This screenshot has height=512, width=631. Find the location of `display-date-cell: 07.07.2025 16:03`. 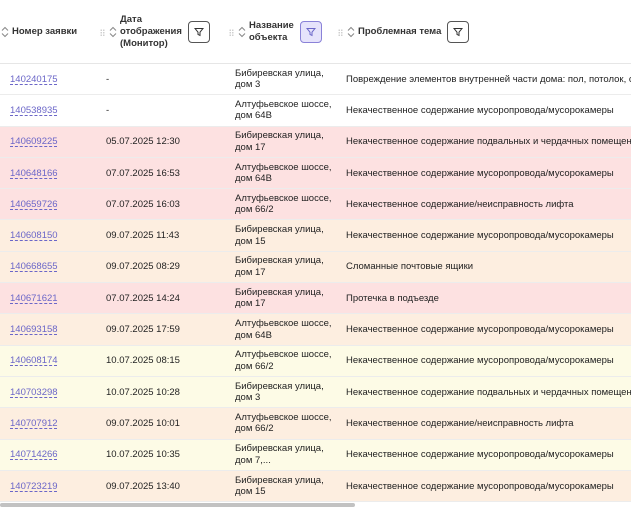

display-date-cell: 07.07.2025 16:03 is located at coordinates (143, 204).